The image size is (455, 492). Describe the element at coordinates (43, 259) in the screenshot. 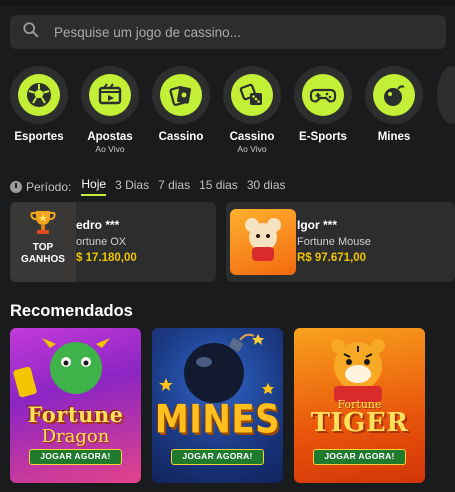

I see `top-badge-line2: GANHOS` at that location.